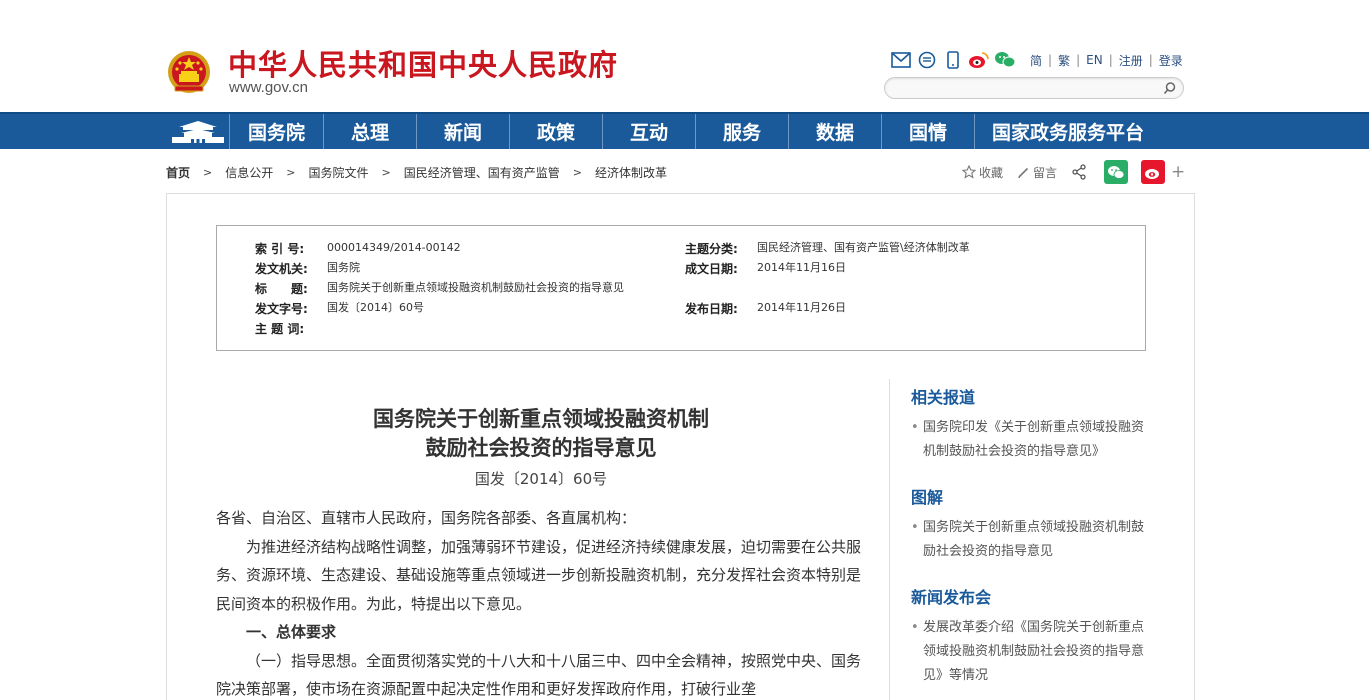  What do you see at coordinates (426, 518) in the screenshot?
I see `salutation: 各省、自治区、直辖市人民政府，国务院各部委、各直属机构：` at bounding box center [426, 518].